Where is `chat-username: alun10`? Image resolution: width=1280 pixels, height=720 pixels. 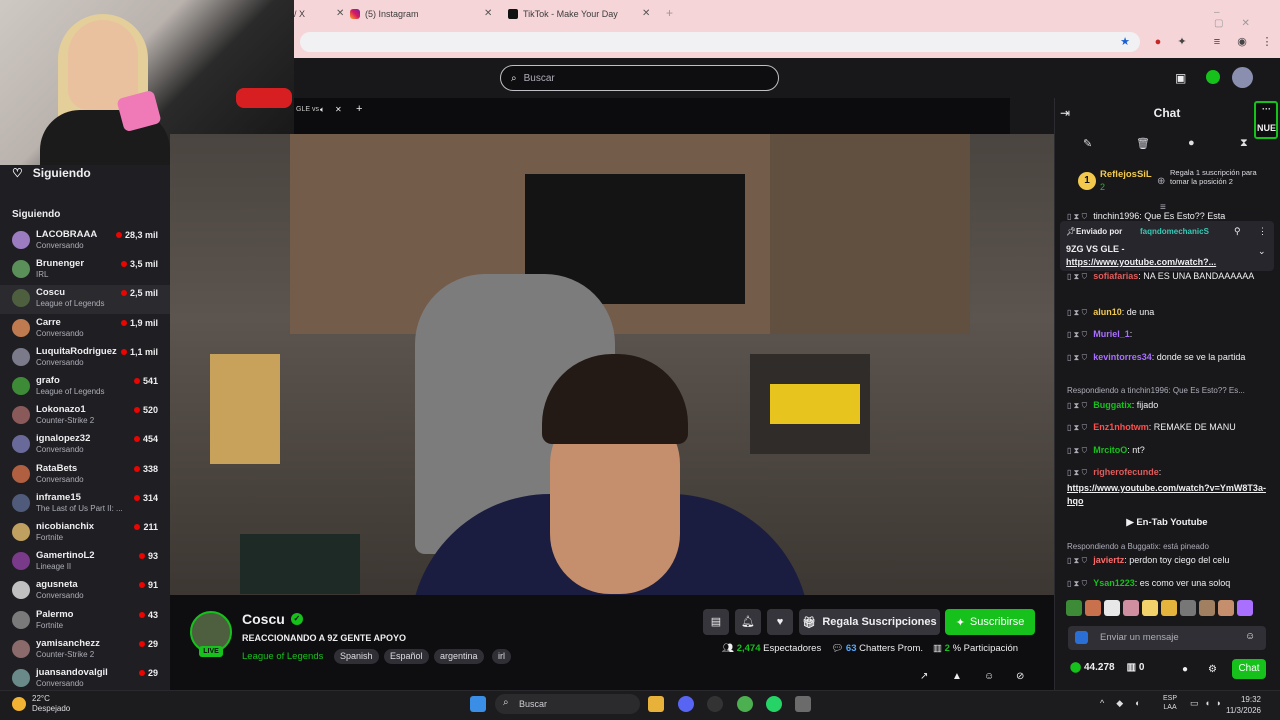
chat-username: alun10 is located at coordinates (1107, 312).